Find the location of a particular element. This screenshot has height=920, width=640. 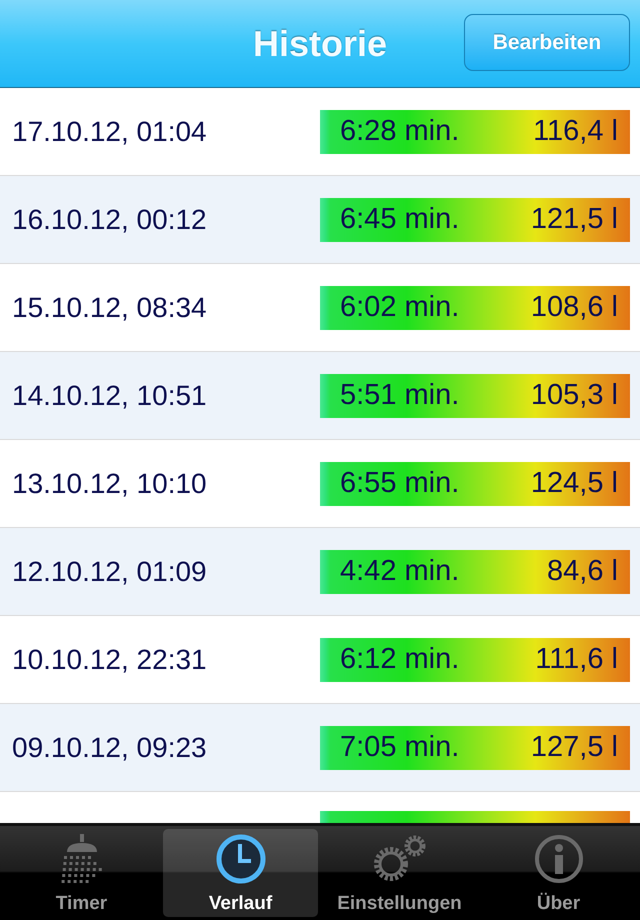

tab: Timer is located at coordinates (81, 873).